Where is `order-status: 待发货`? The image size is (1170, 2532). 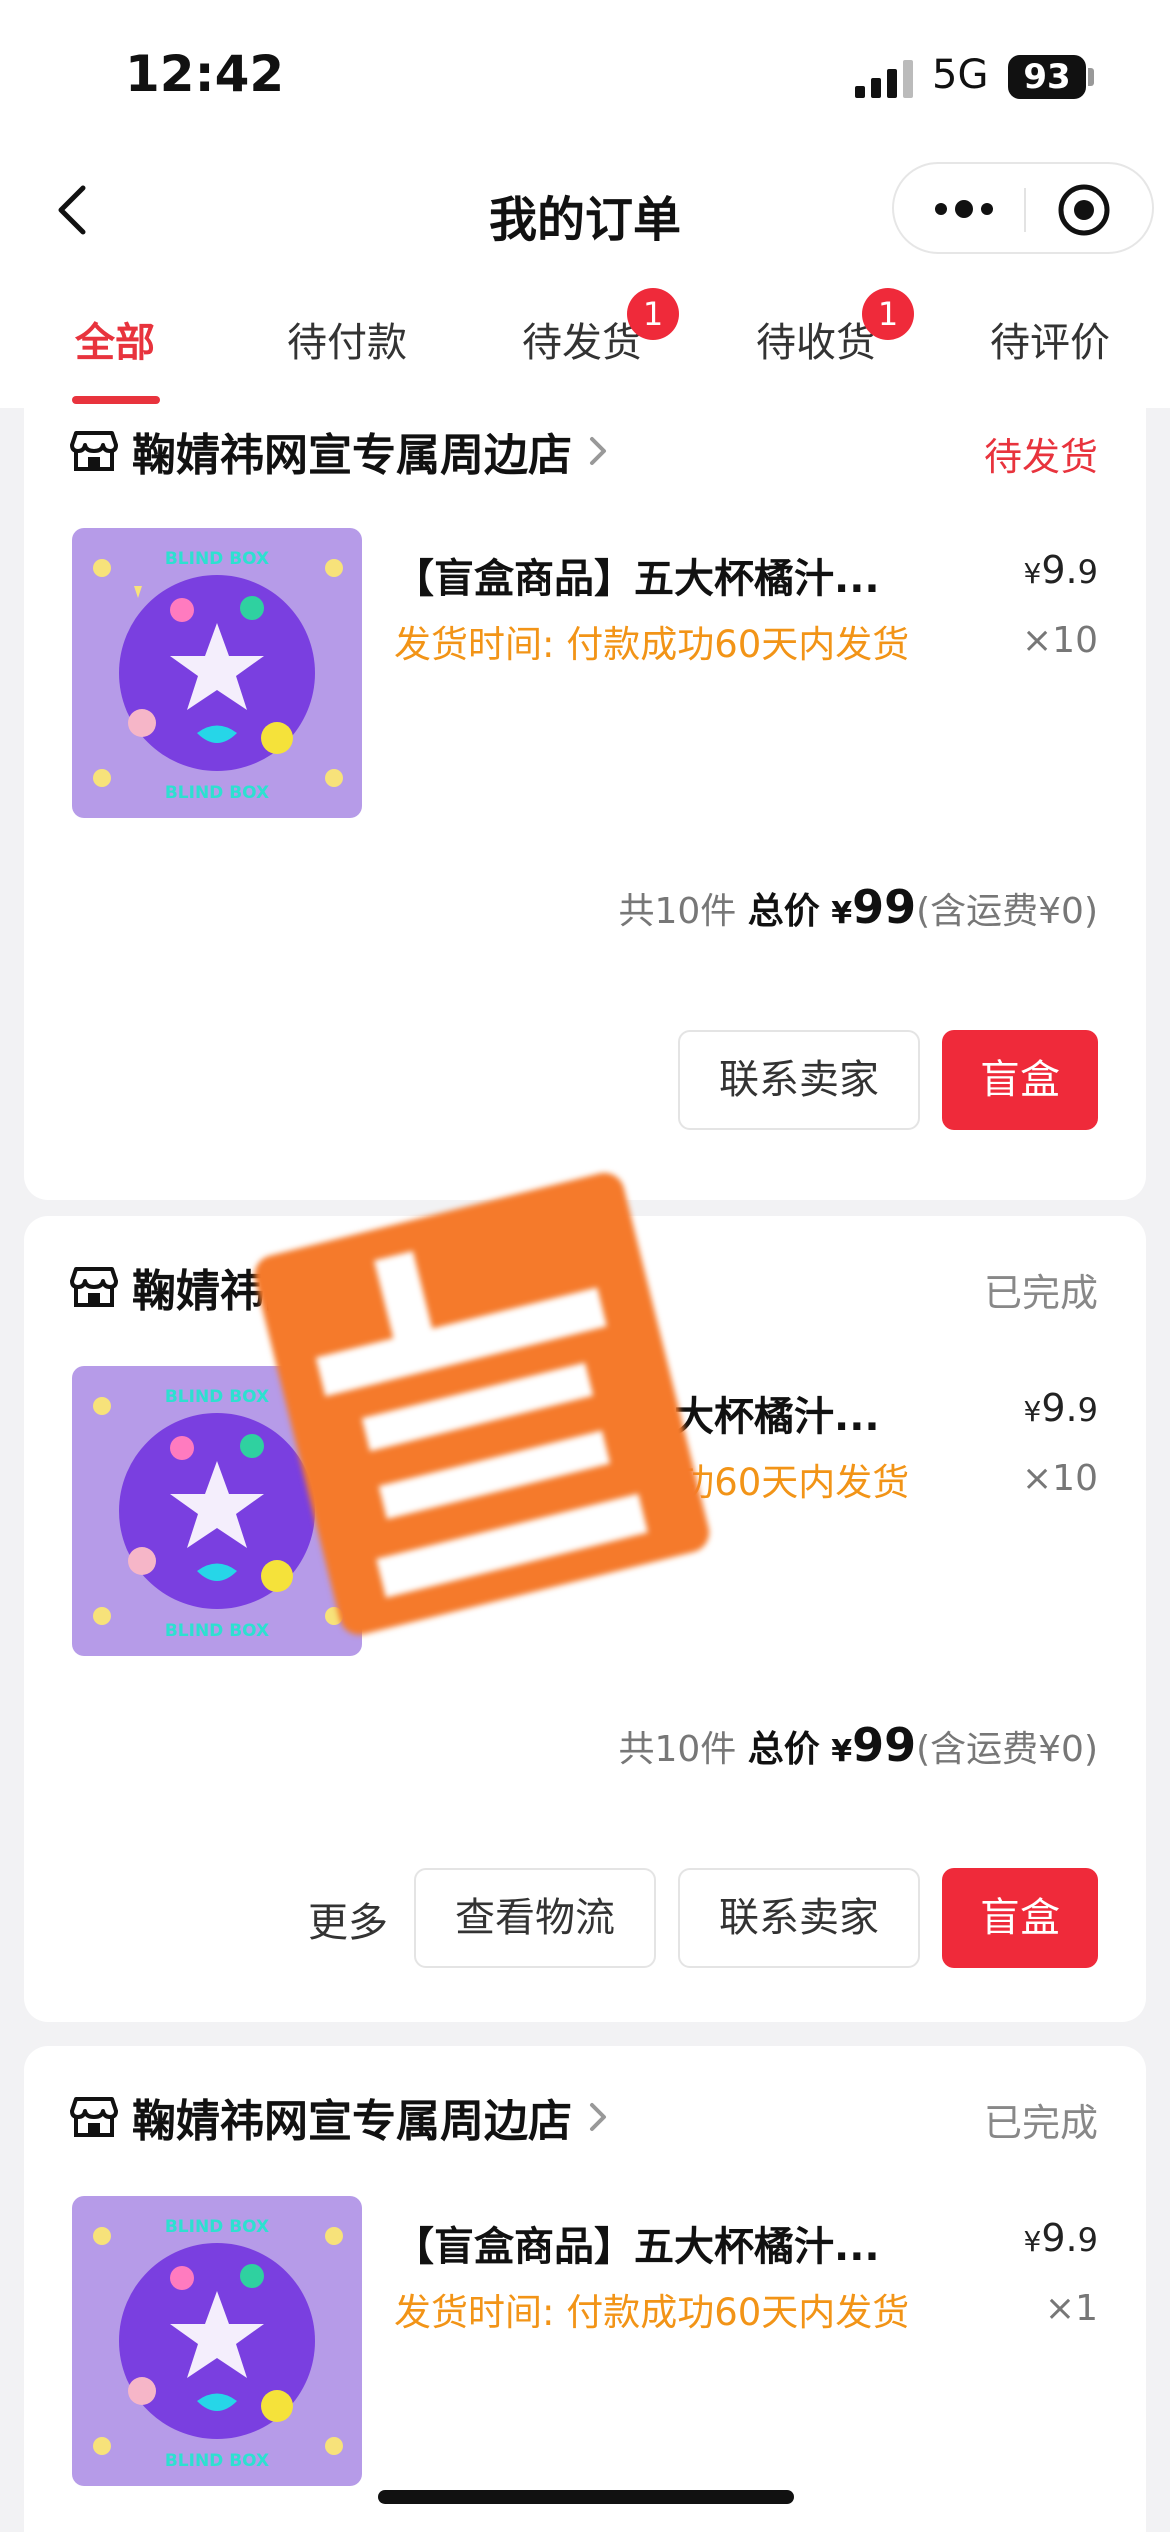
order-status: 待发货 is located at coordinates (1040, 457).